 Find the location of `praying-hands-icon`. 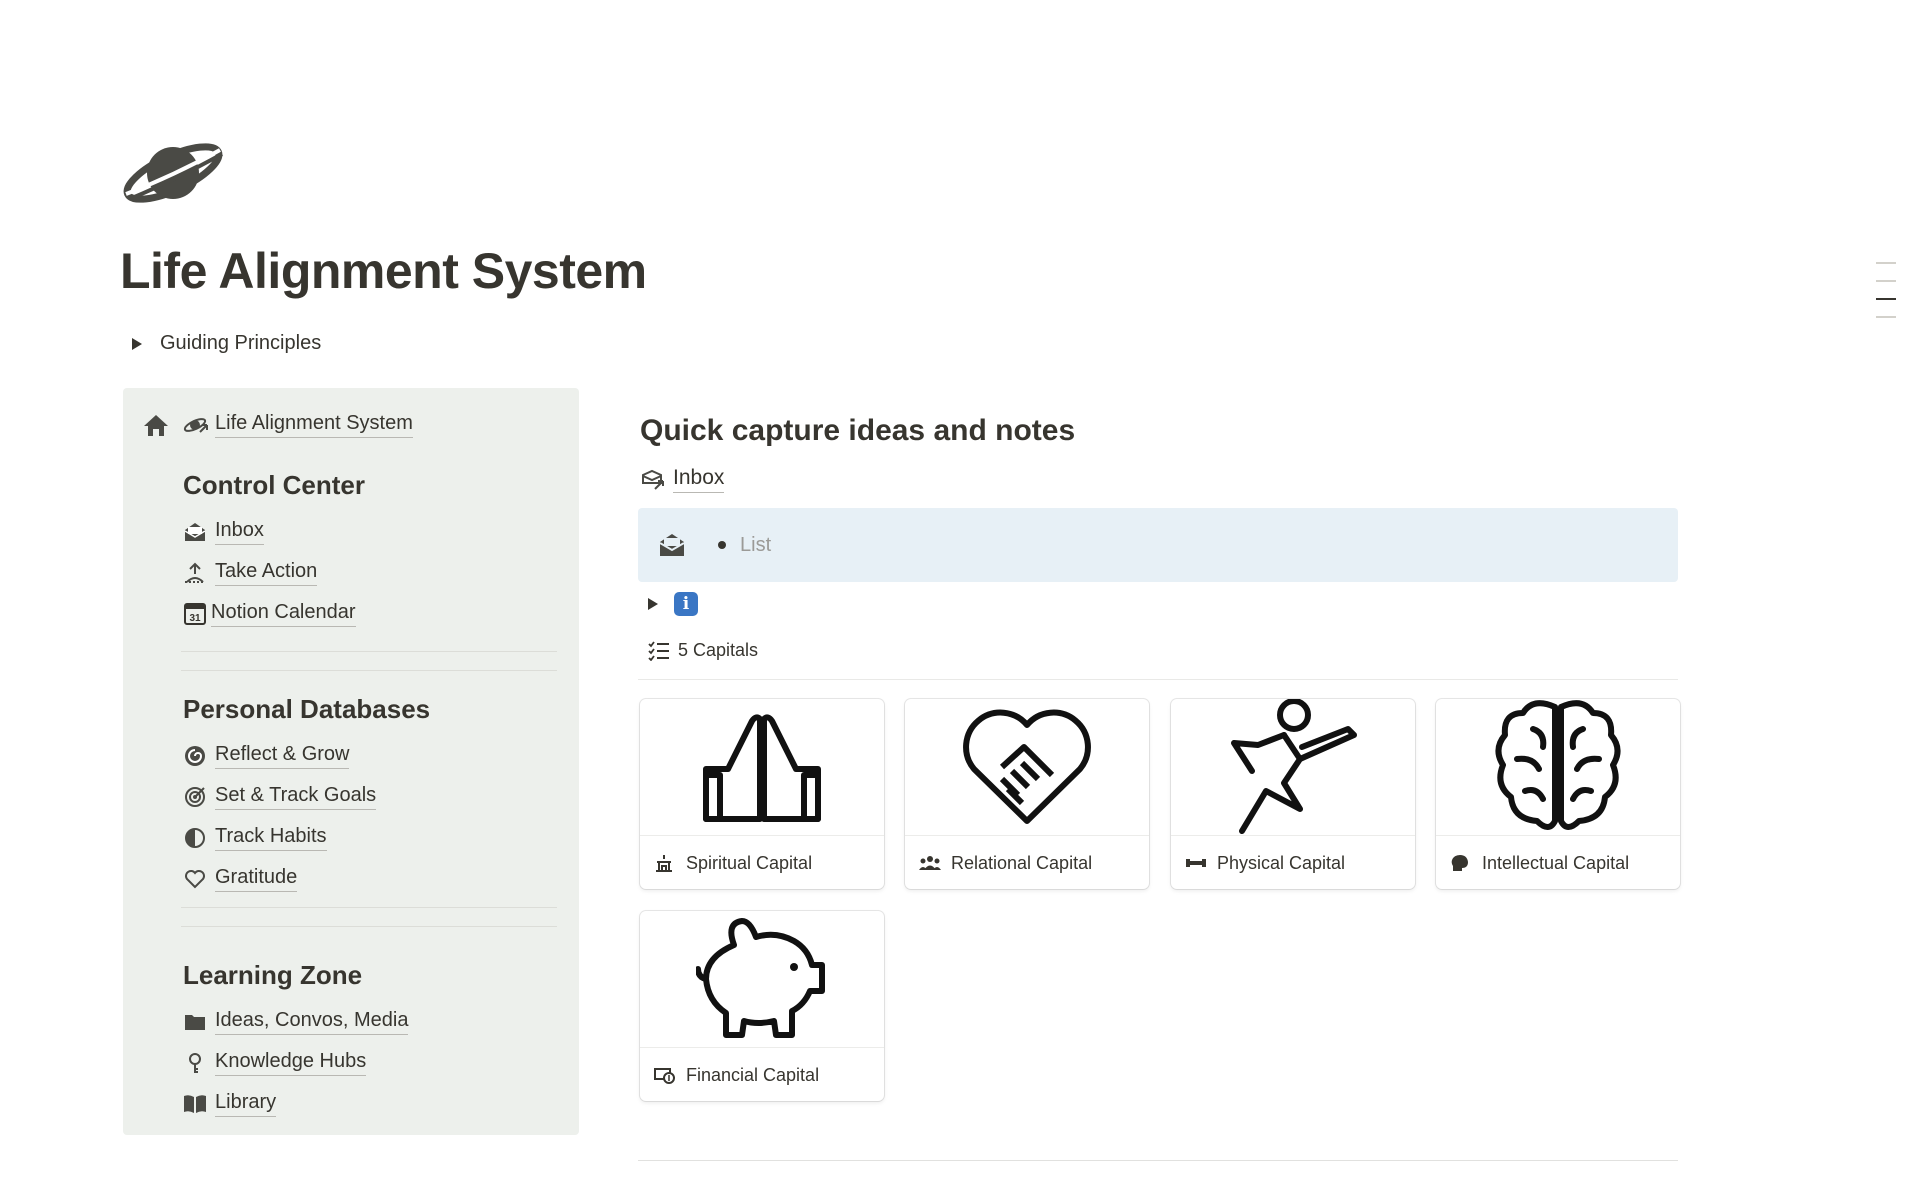

praying-hands-icon is located at coordinates (762, 768).